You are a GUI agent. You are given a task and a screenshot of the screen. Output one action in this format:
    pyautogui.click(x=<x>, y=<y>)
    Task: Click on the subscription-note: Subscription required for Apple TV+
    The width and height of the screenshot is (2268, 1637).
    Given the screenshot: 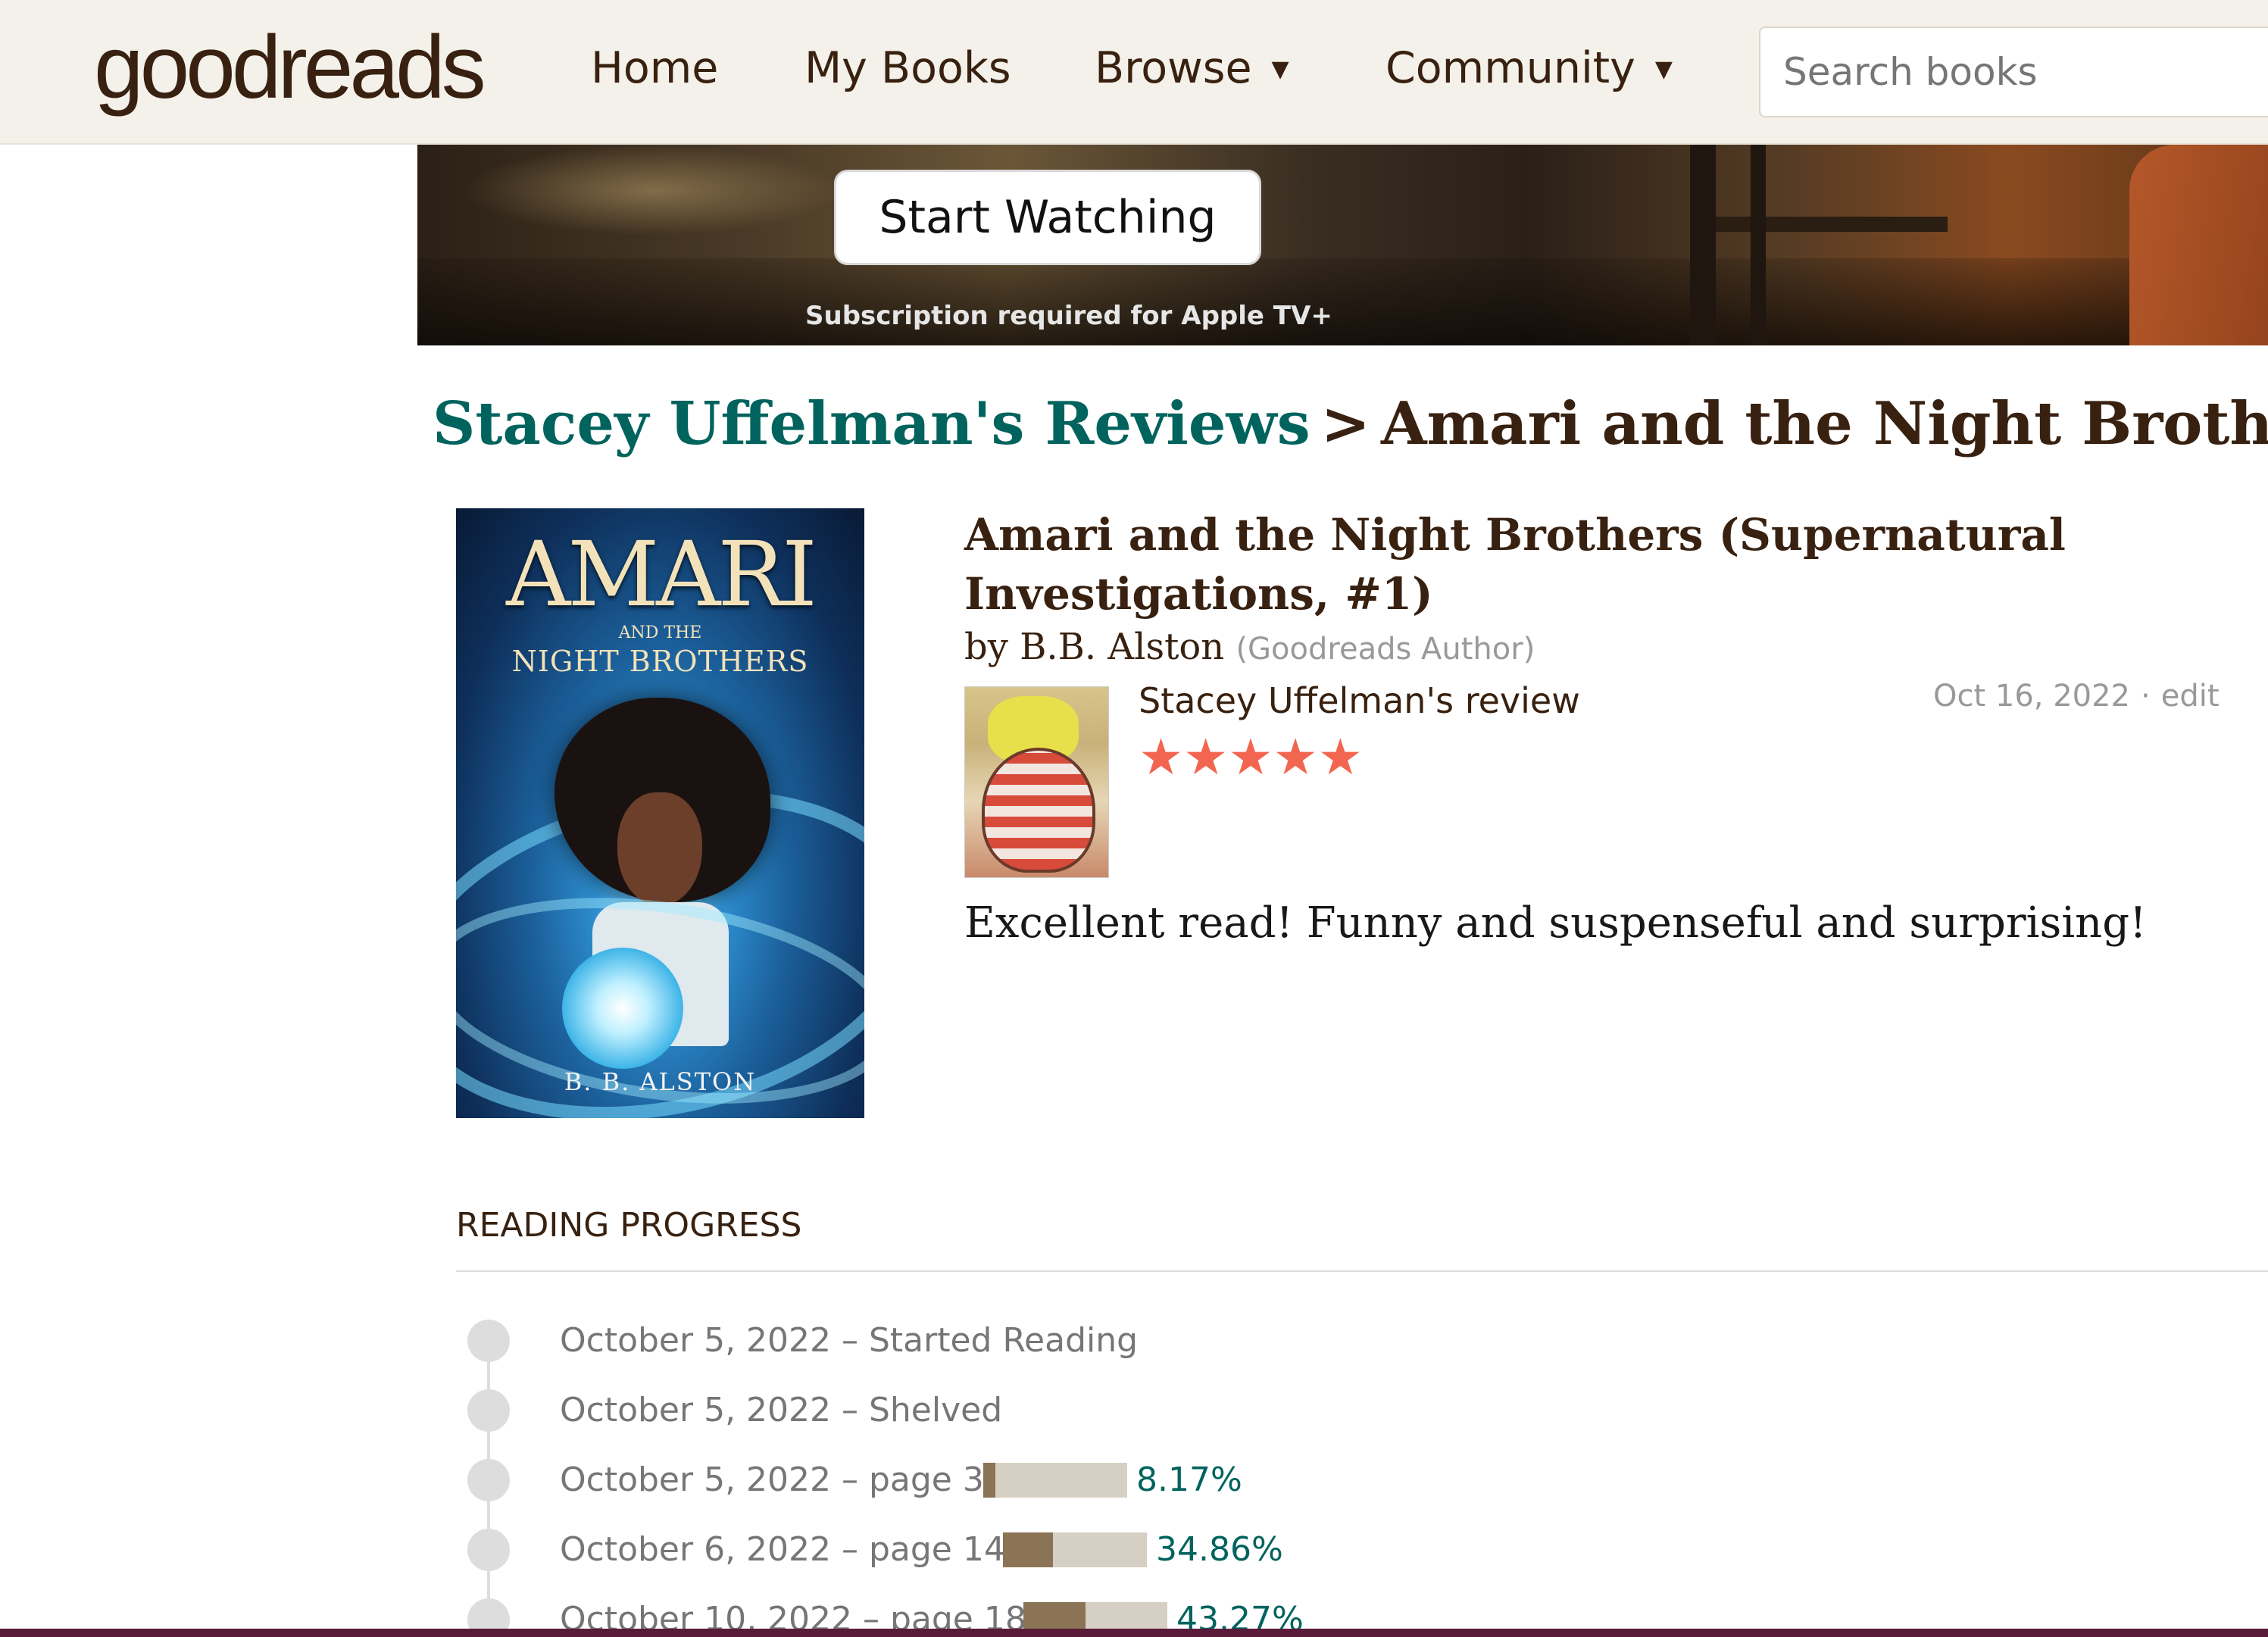 What is the action you would take?
    pyautogui.click(x=1068, y=316)
    